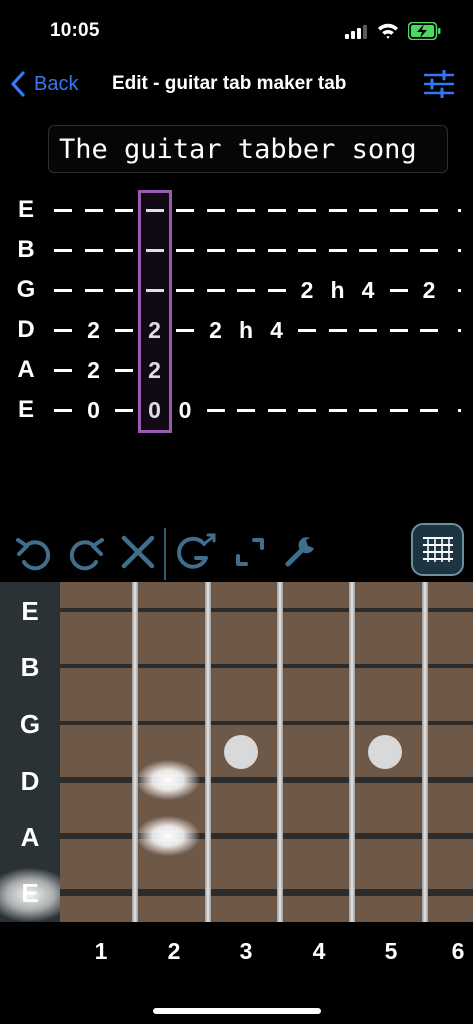 The height and width of the screenshot is (1024, 473). I want to click on fretboard-string-label: A, so click(30, 837).